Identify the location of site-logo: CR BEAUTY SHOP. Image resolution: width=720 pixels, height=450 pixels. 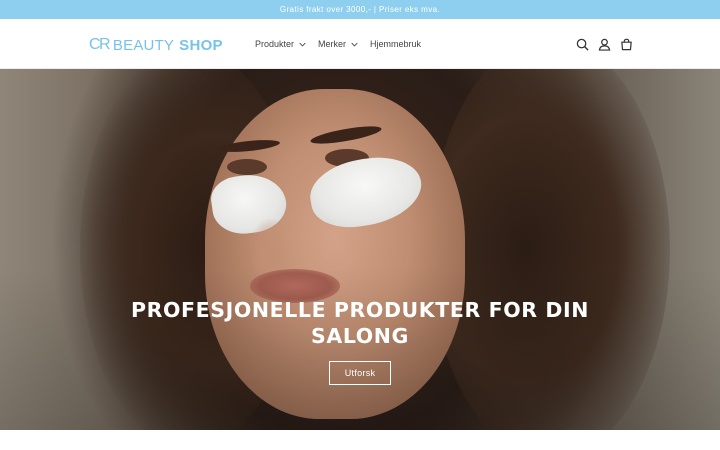
(156, 45).